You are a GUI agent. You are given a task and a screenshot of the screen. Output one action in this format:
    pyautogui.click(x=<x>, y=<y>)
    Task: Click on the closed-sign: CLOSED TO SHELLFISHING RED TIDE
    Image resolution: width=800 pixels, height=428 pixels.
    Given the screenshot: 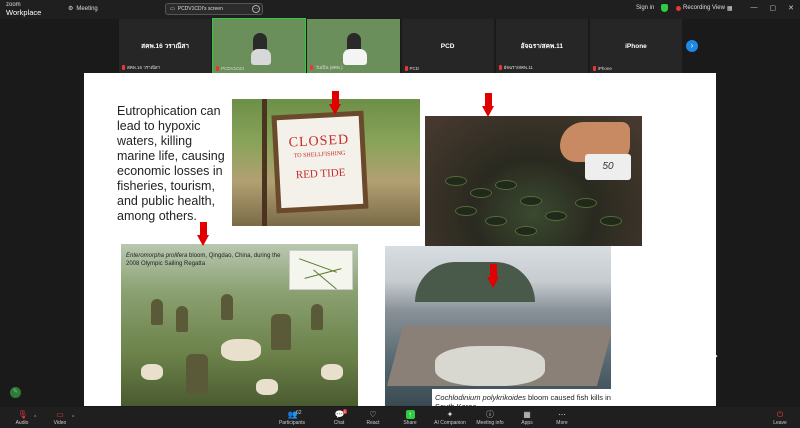 What is the action you would take?
    pyautogui.click(x=320, y=162)
    